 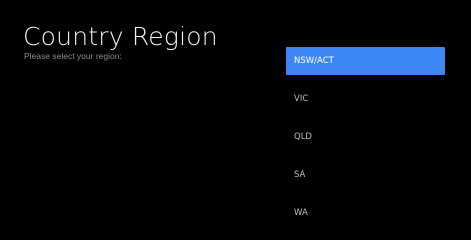 I want to click on page-subtitle: Please select your region:, so click(x=73, y=56).